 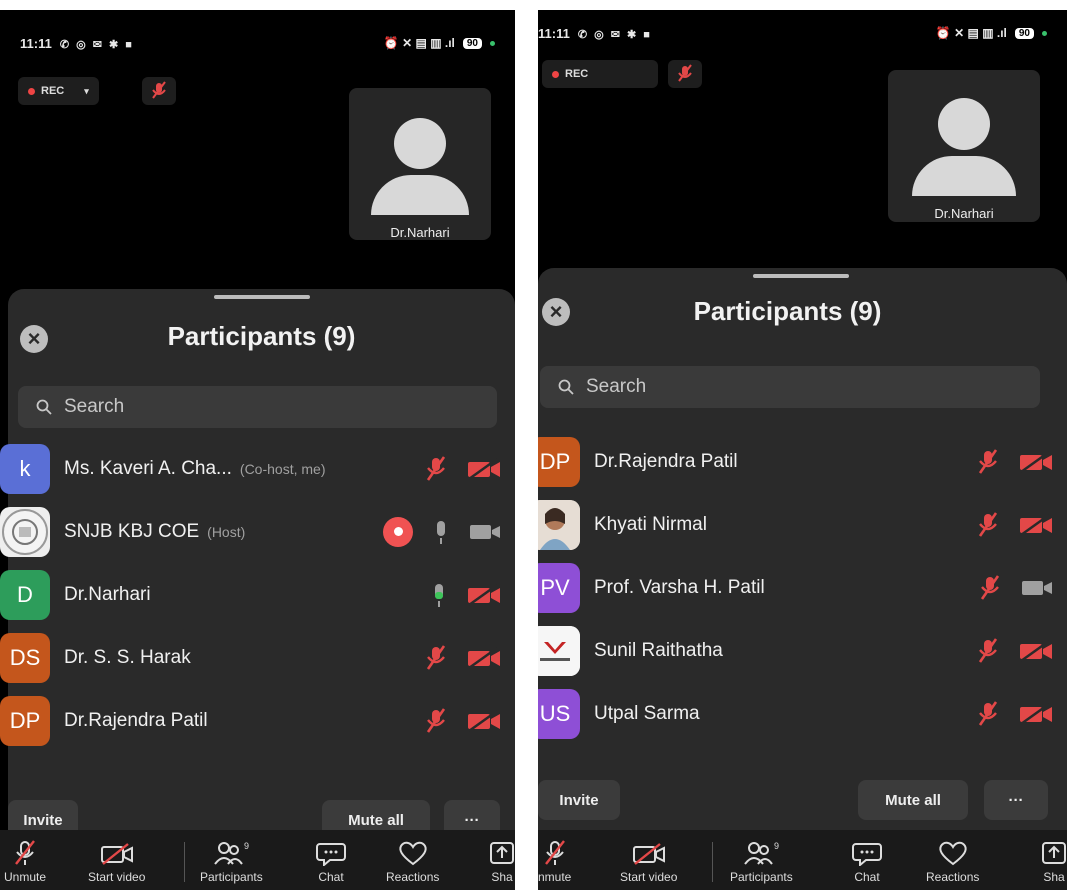 I want to click on mic-icon, so click(x=441, y=532).